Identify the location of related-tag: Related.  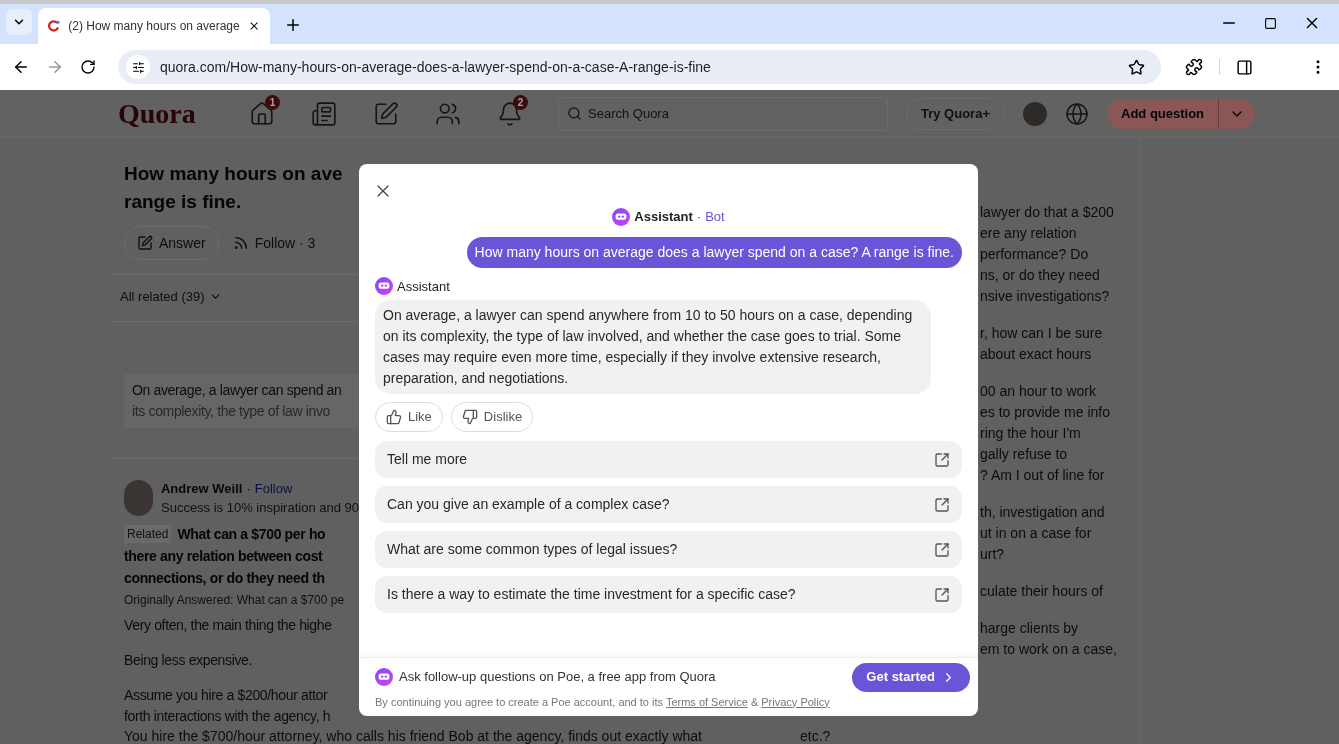
(148, 534).